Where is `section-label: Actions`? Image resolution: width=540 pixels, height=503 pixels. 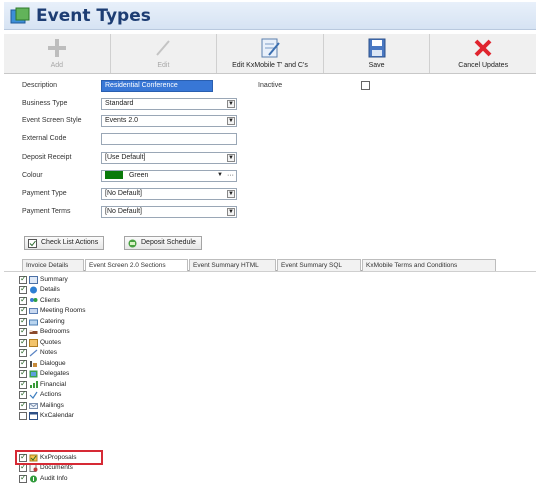 section-label: Actions is located at coordinates (51, 394).